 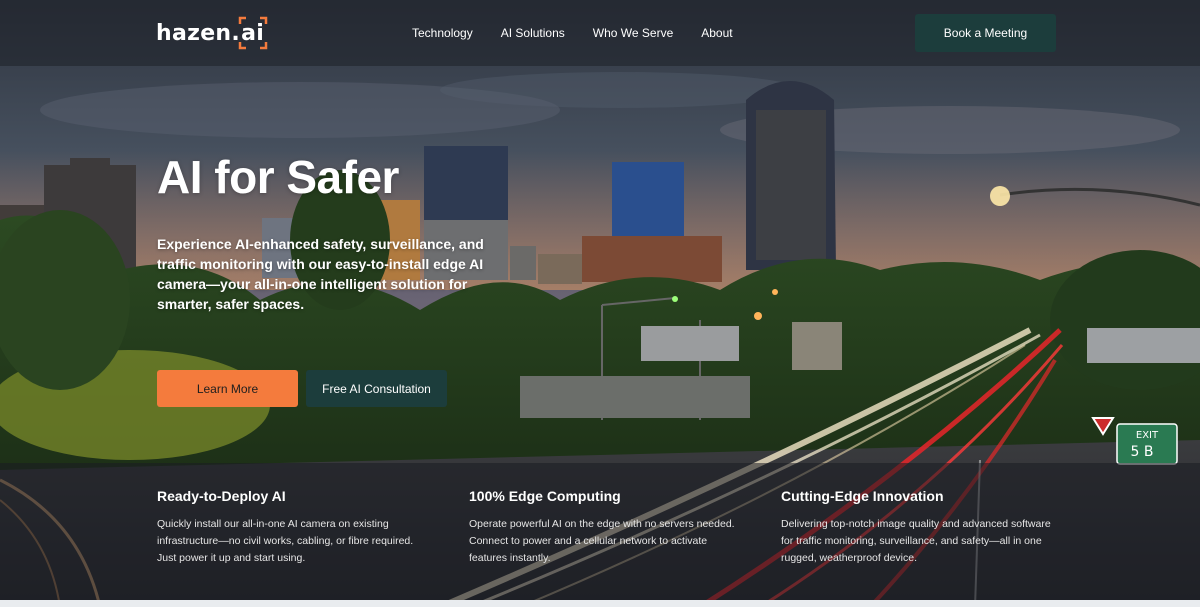 I want to click on logo-text: hazen, so click(x=194, y=33).